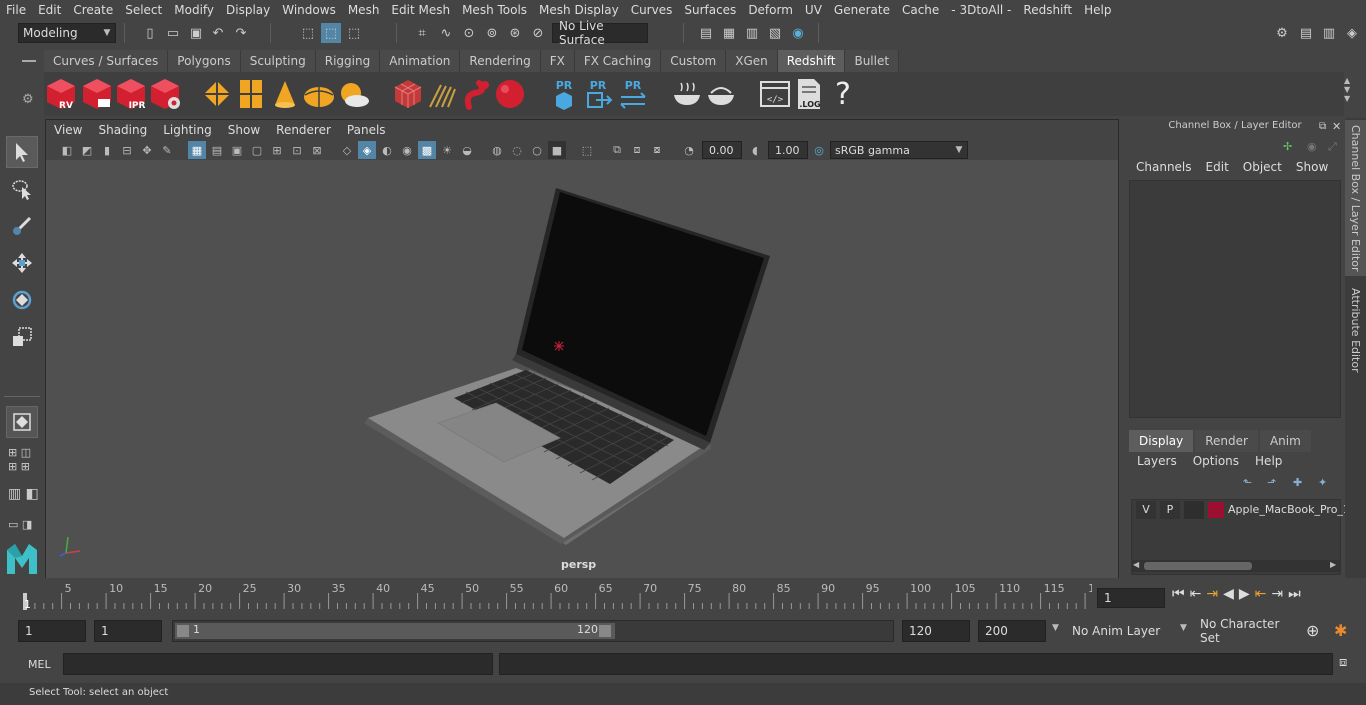 The width and height of the screenshot is (1366, 705). I want to click on channel-box-menu-channels: Channels, so click(1164, 169).